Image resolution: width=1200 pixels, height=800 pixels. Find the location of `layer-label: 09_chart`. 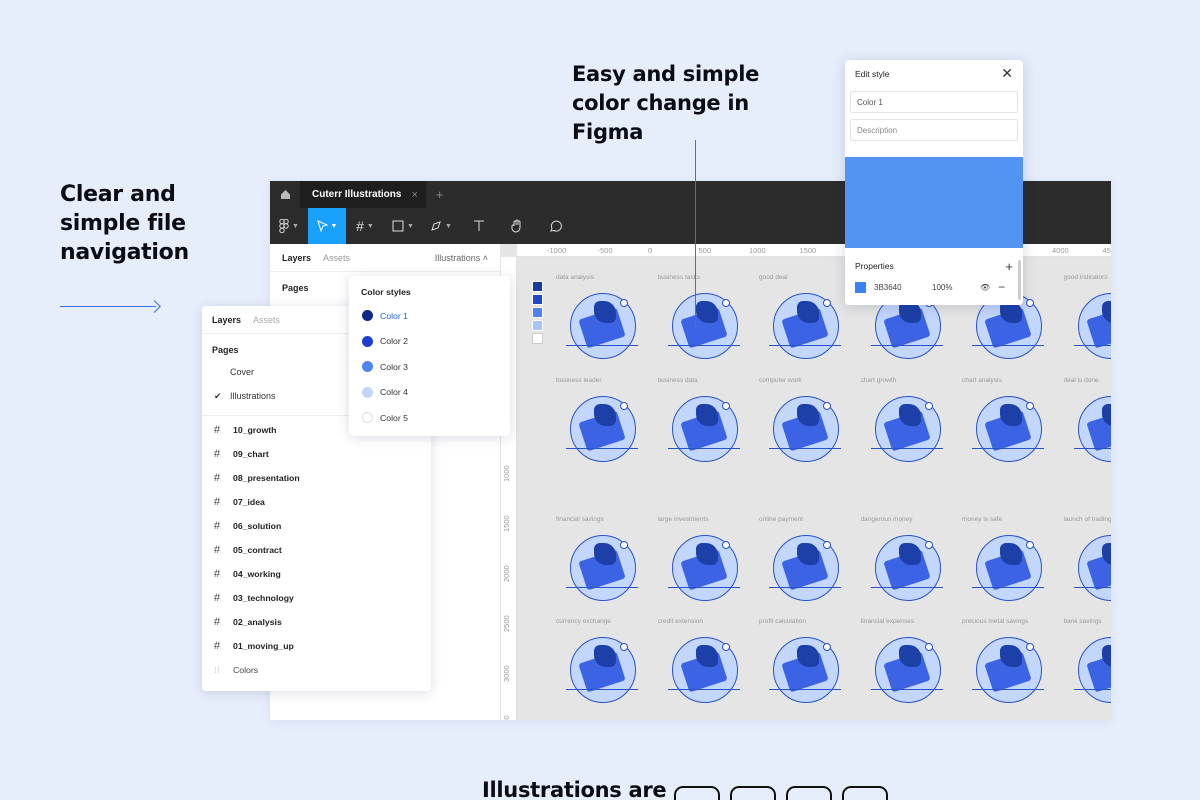

layer-label: 09_chart is located at coordinates (251, 454).